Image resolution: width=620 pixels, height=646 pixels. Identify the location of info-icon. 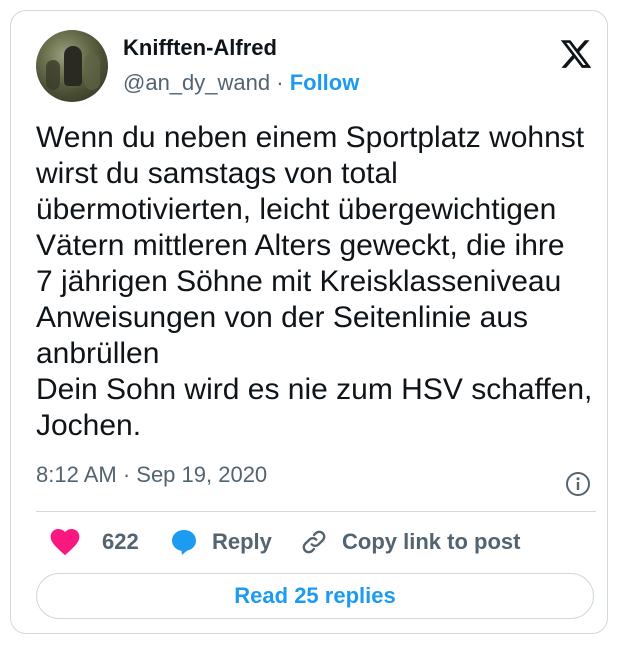
(578, 484).